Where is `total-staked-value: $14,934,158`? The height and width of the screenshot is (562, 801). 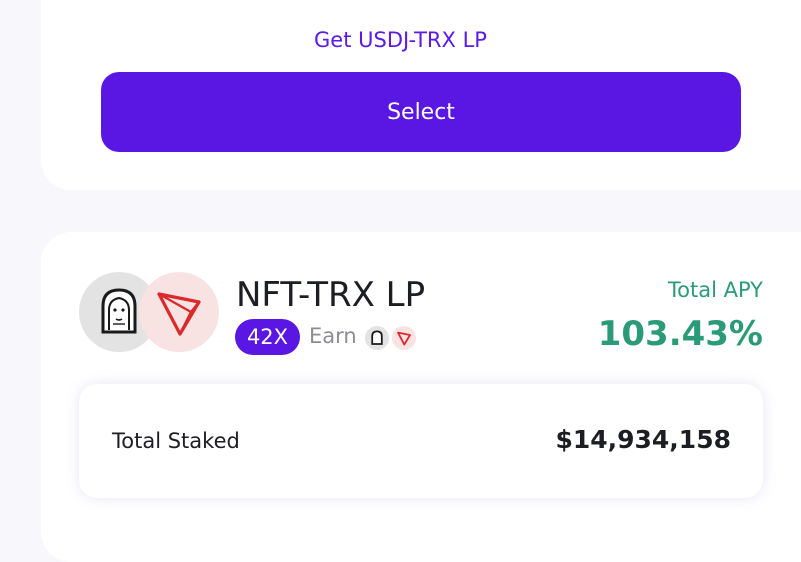
total-staked-value: $14,934,158 is located at coordinates (643, 439).